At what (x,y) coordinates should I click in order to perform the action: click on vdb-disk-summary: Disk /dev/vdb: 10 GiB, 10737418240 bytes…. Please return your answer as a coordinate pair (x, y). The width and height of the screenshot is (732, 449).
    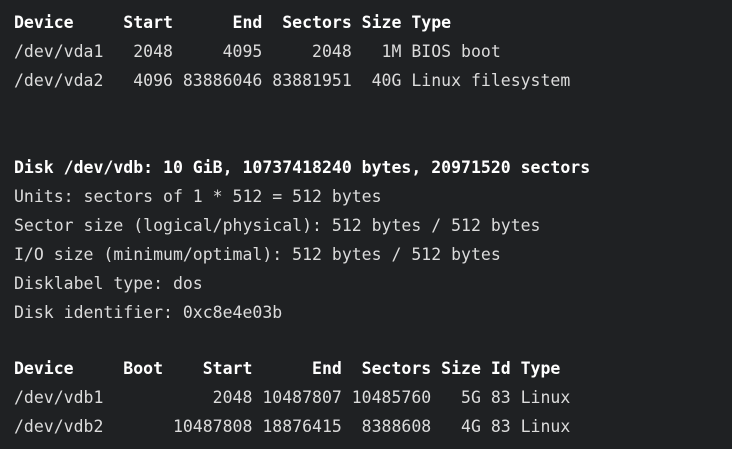
    Looking at the image, I should click on (302, 167).